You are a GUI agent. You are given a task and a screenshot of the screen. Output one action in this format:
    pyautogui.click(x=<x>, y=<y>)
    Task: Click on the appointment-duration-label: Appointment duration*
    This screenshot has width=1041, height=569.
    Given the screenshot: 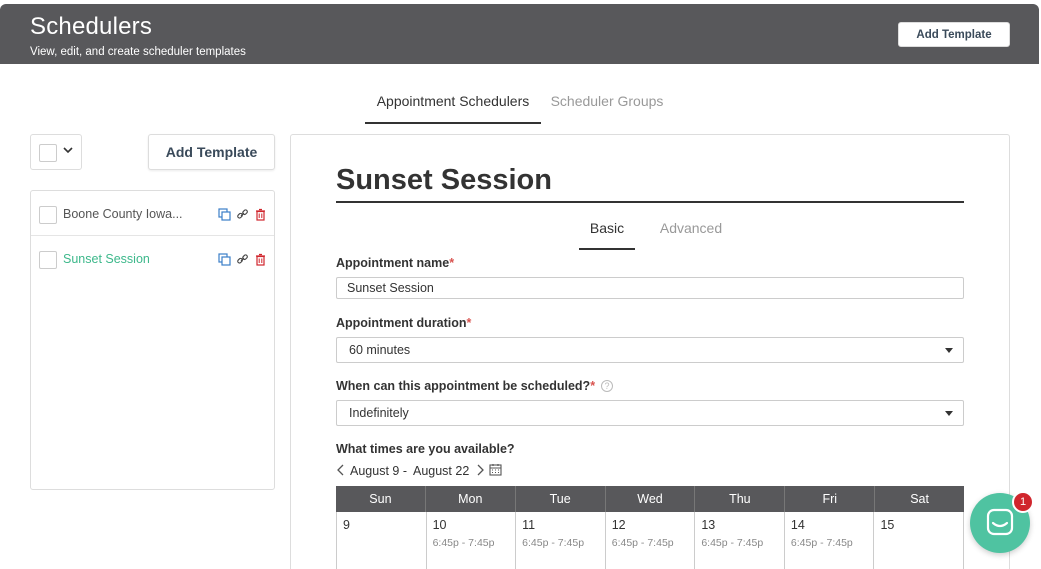 What is the action you would take?
    pyautogui.click(x=404, y=323)
    